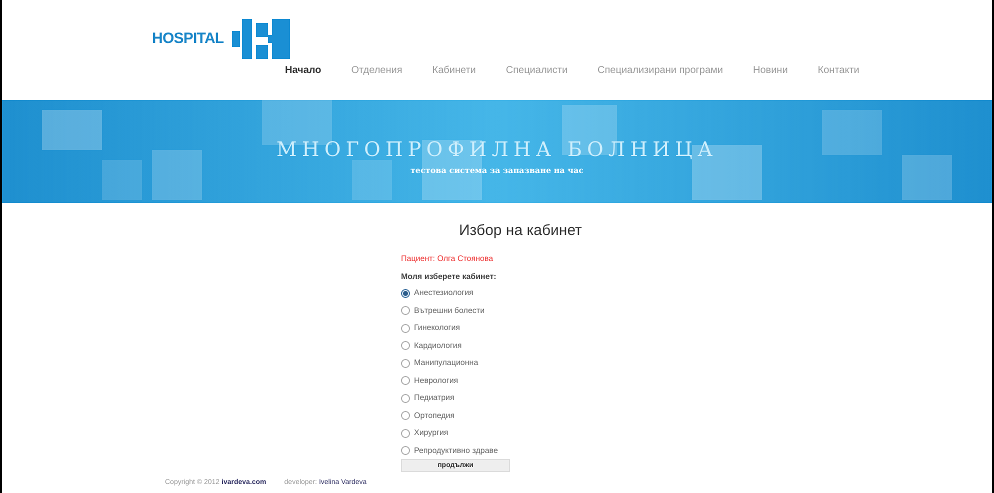 This screenshot has width=994, height=493. I want to click on nav-link: Начало, so click(303, 70).